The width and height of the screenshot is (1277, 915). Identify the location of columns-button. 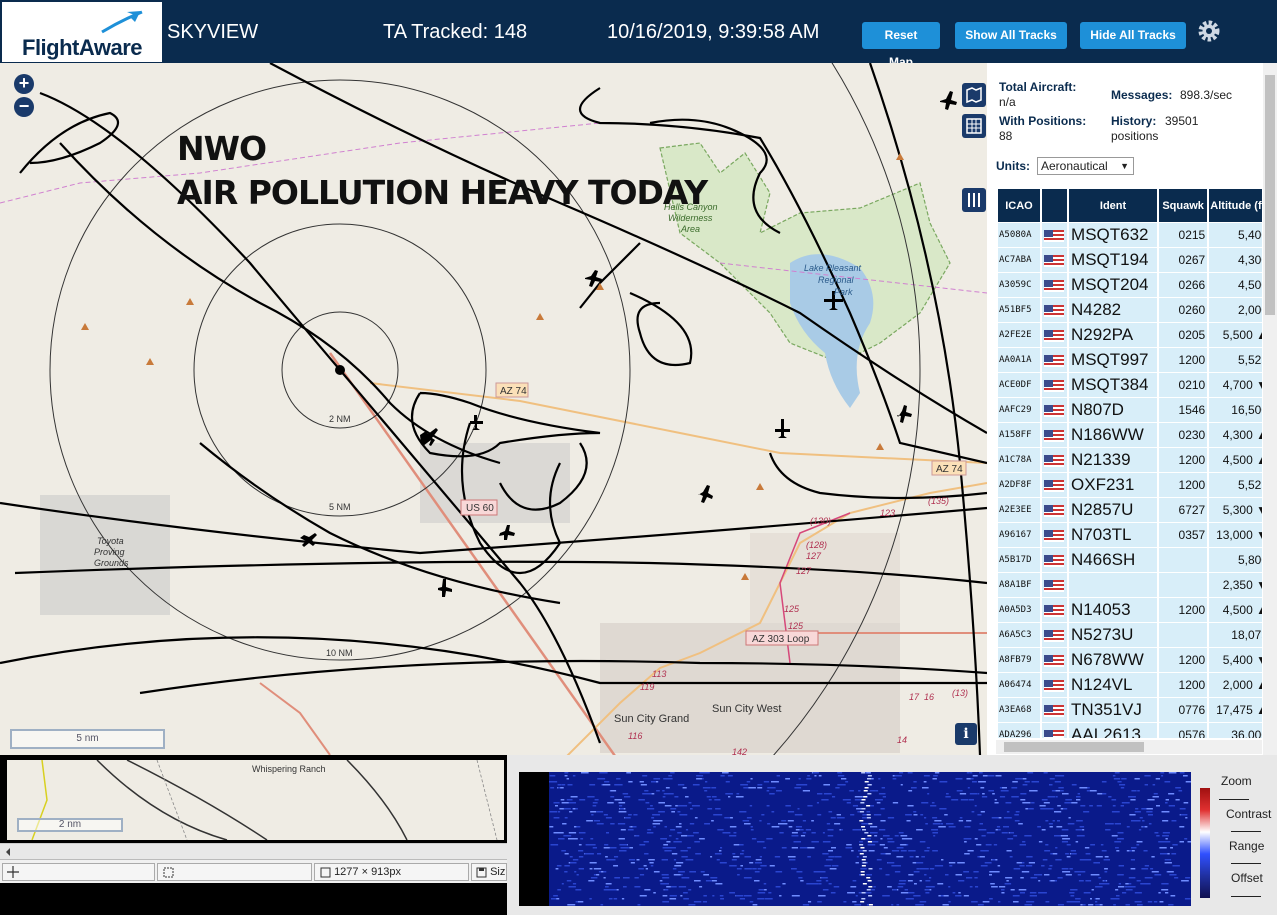
(974, 200).